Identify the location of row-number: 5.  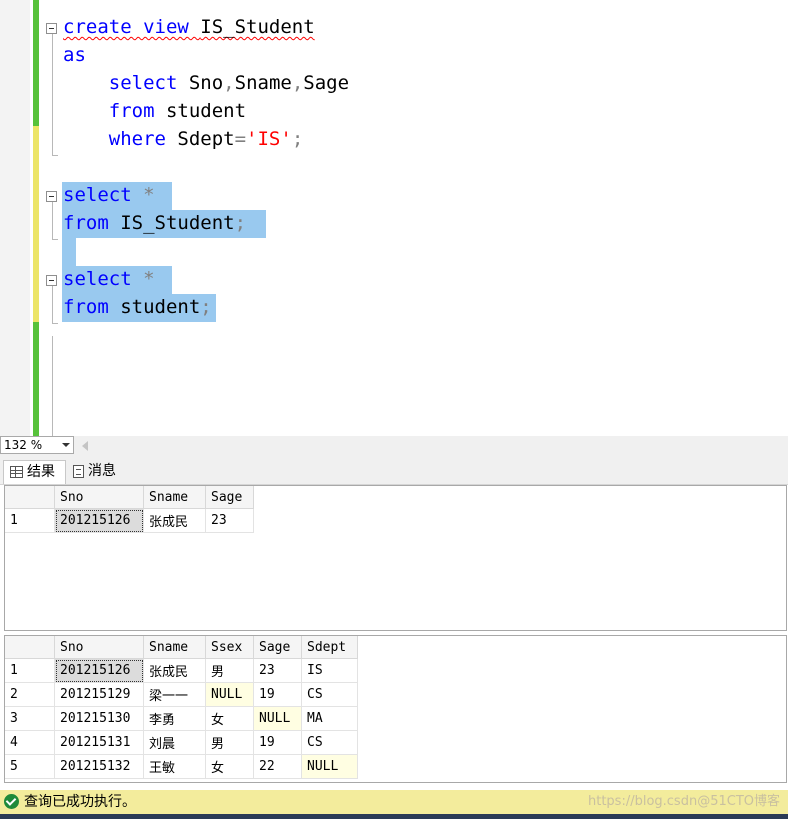
(30, 766).